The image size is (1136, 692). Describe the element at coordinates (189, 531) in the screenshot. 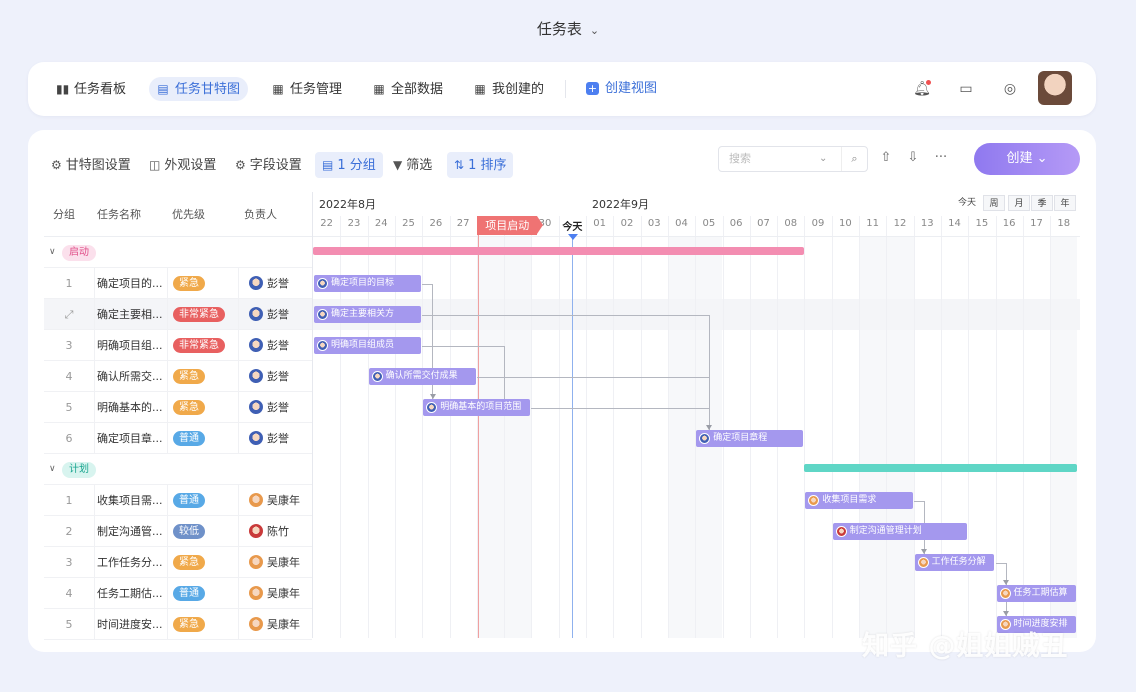

I see `priority-cell: 较低` at that location.